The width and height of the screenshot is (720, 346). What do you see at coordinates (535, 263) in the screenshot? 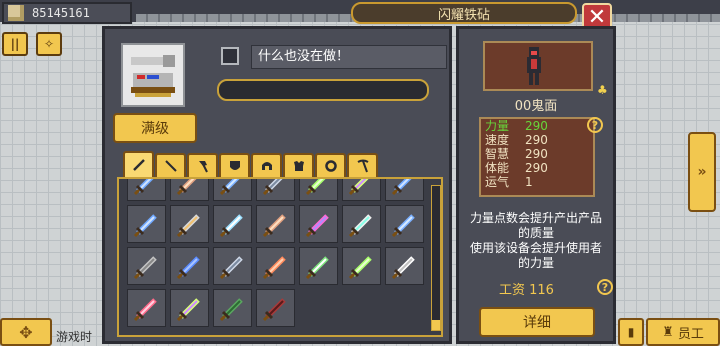
I see `desc-line-4: 的力量` at bounding box center [535, 263].